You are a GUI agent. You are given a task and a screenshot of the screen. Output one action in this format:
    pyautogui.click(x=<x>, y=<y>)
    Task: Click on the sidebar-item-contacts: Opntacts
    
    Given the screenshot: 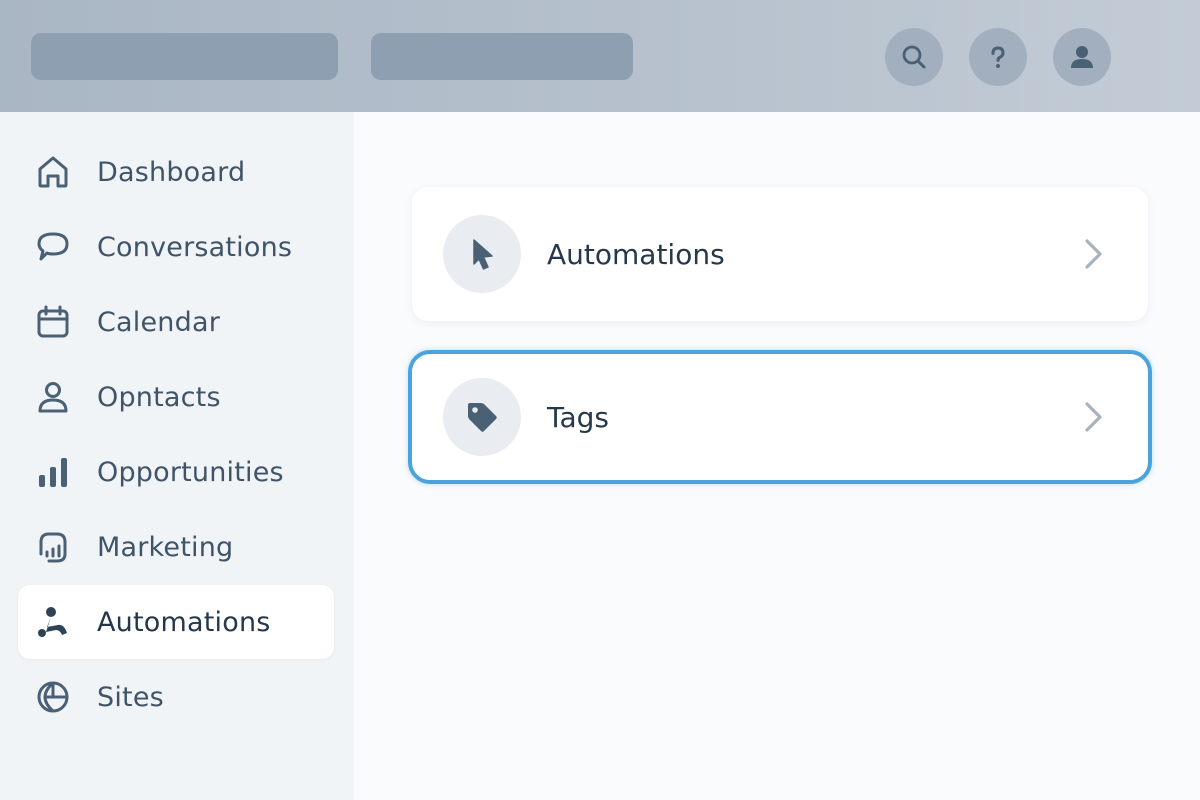 What is the action you would take?
    pyautogui.click(x=176, y=397)
    